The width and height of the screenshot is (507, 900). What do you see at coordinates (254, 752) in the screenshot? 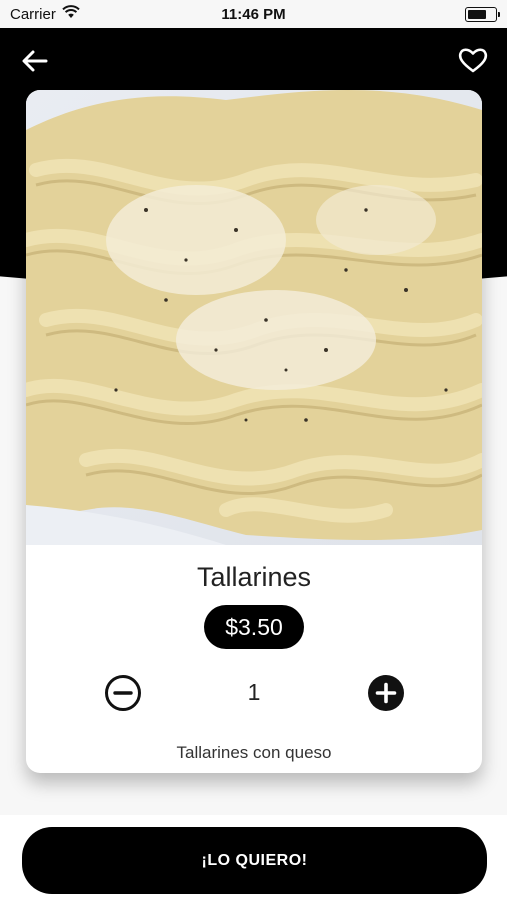
I see `product-description: Tallarines con queso` at bounding box center [254, 752].